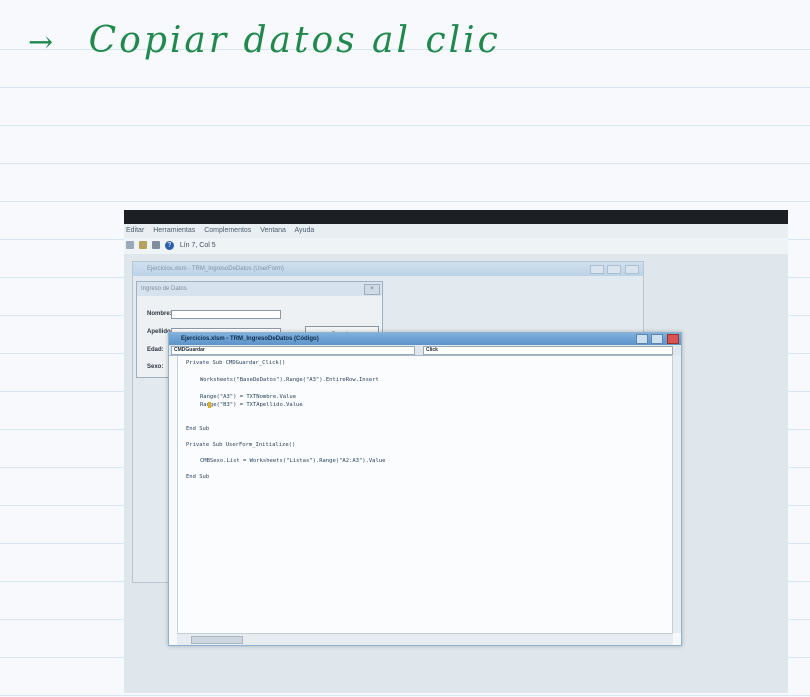 The width and height of the screenshot is (810, 697). Describe the element at coordinates (259, 289) in the screenshot. I see `userform-title: Ingreso de Datos ×` at that location.